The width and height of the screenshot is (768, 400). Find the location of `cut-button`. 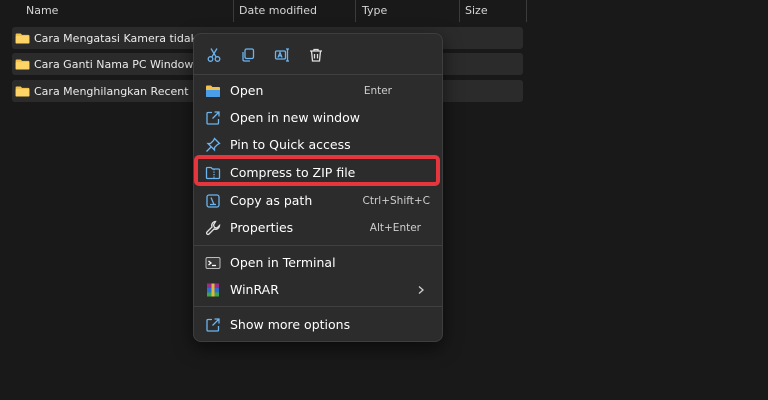

cut-button is located at coordinates (214, 55).